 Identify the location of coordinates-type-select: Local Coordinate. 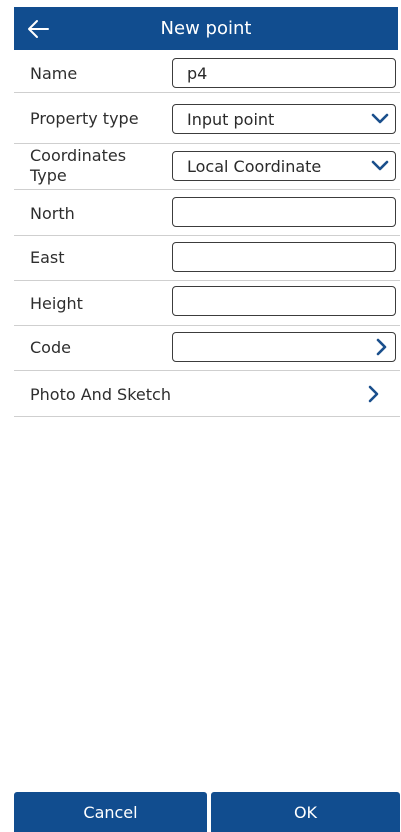
(284, 166).